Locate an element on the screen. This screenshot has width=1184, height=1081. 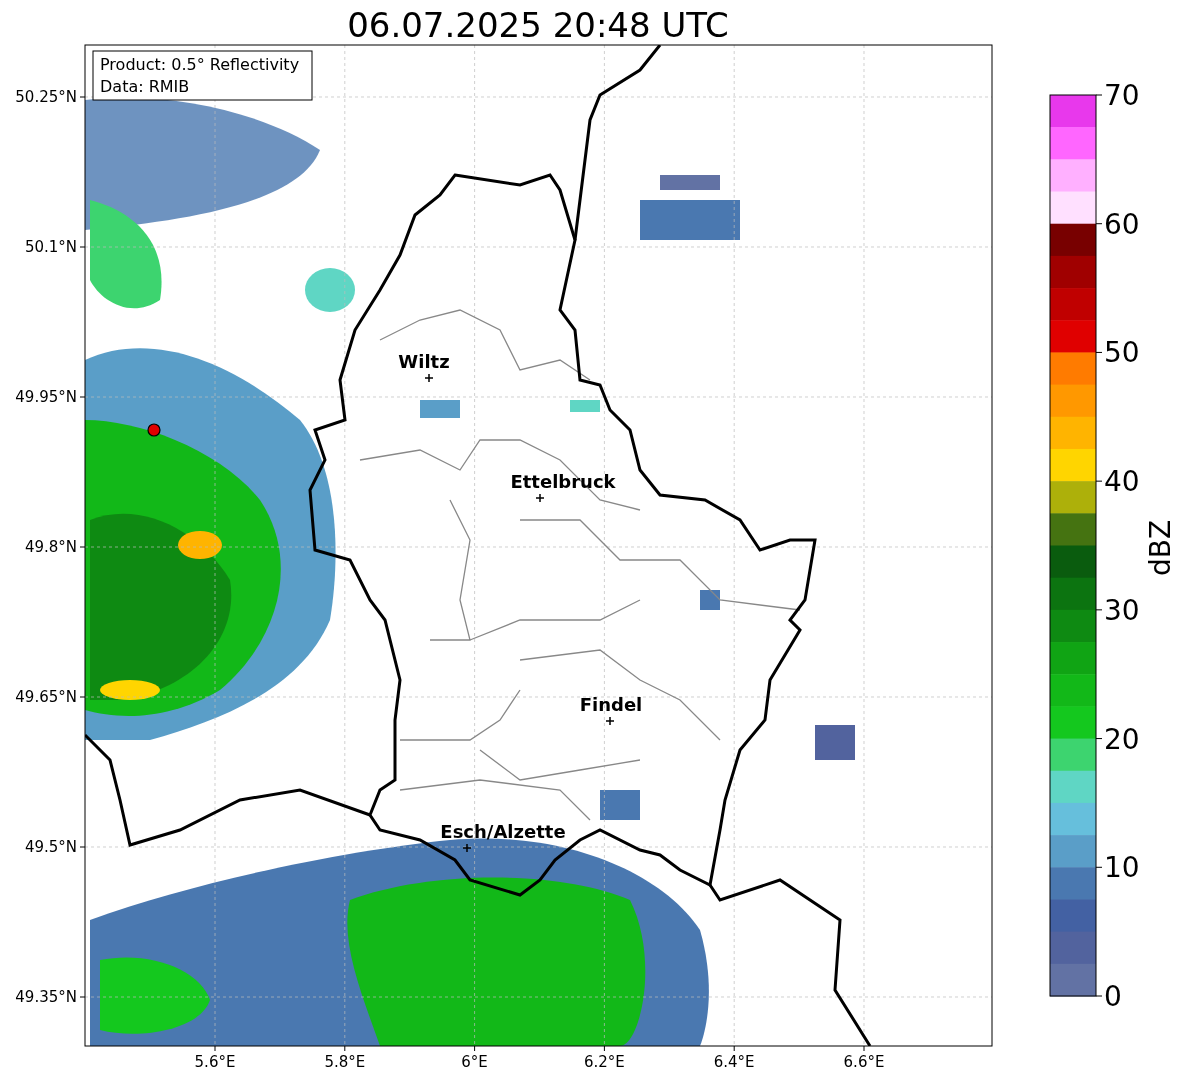
y-tick-label: 49.65°N is located at coordinates (46, 697).